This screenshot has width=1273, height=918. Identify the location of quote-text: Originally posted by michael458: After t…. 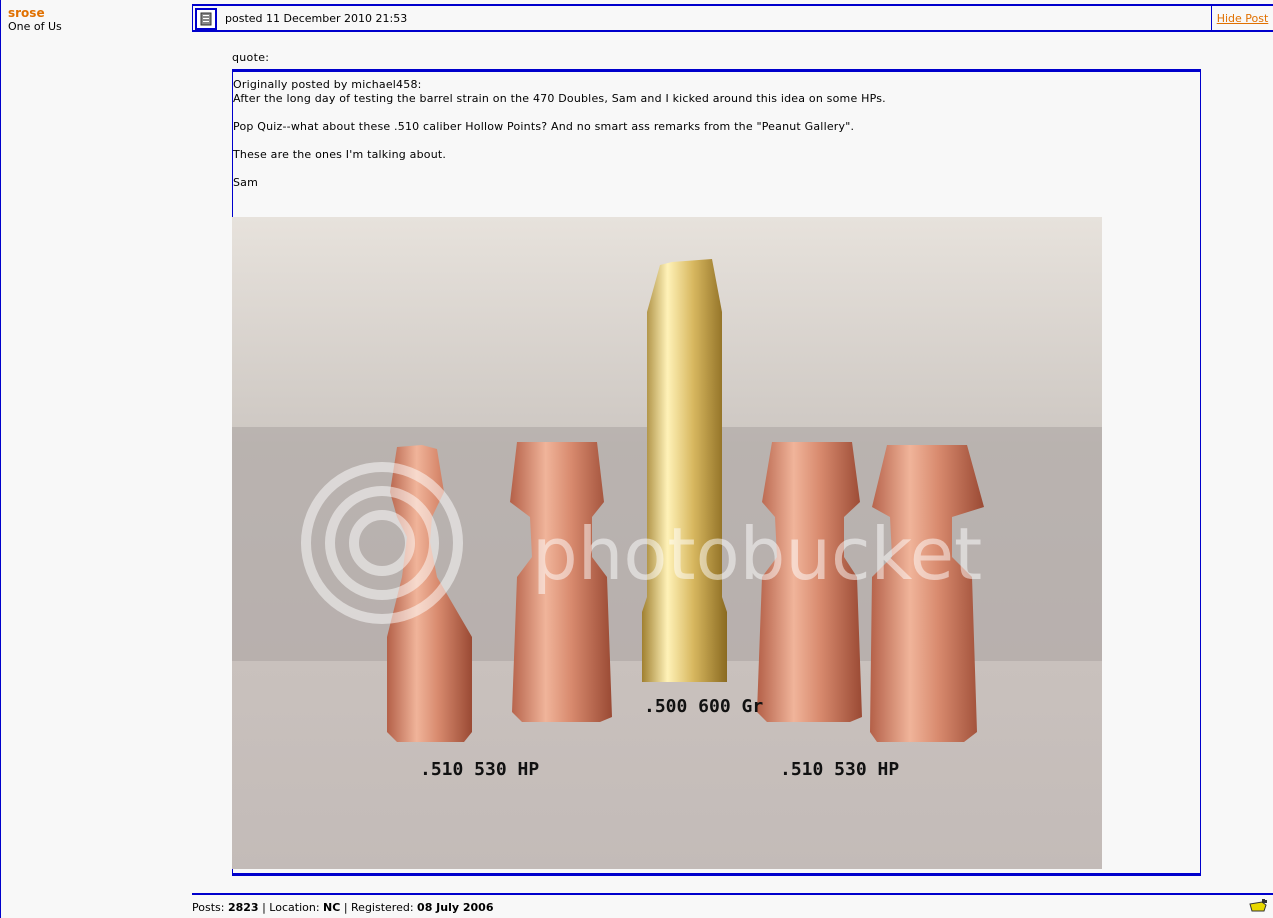
(559, 141).